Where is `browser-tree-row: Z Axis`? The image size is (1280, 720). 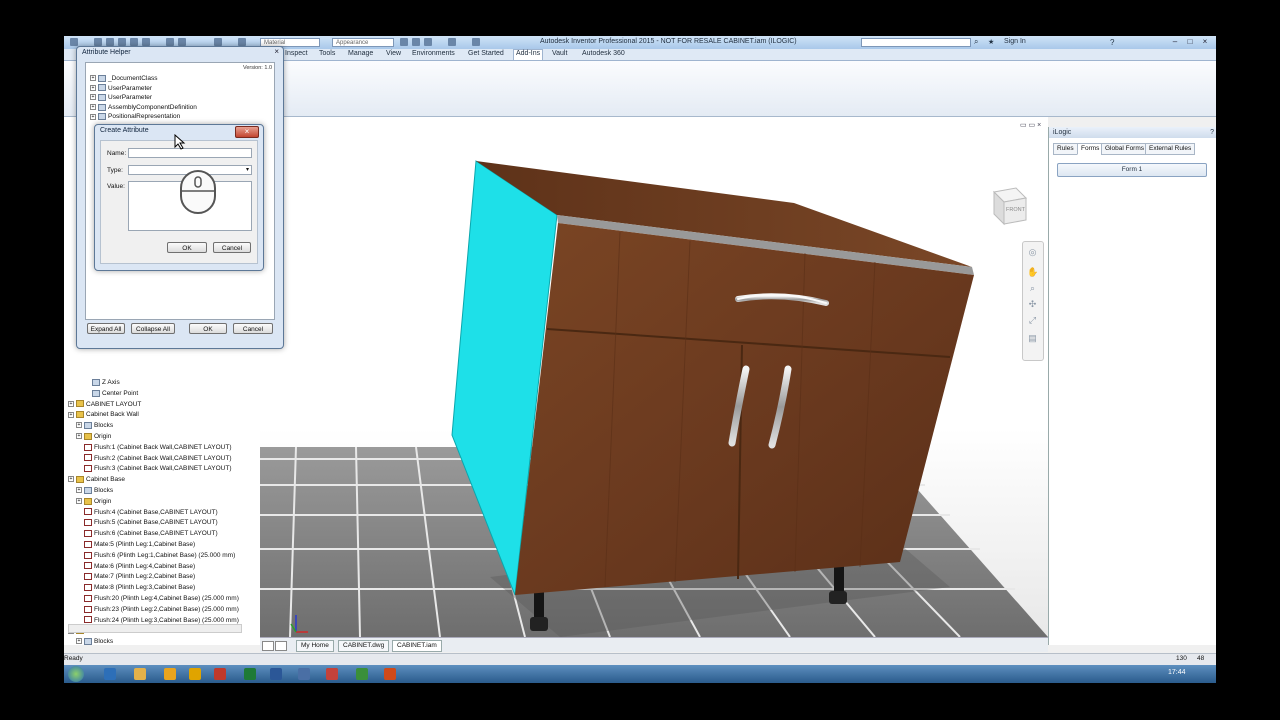
browser-tree-row: Z Axis is located at coordinates (106, 382).